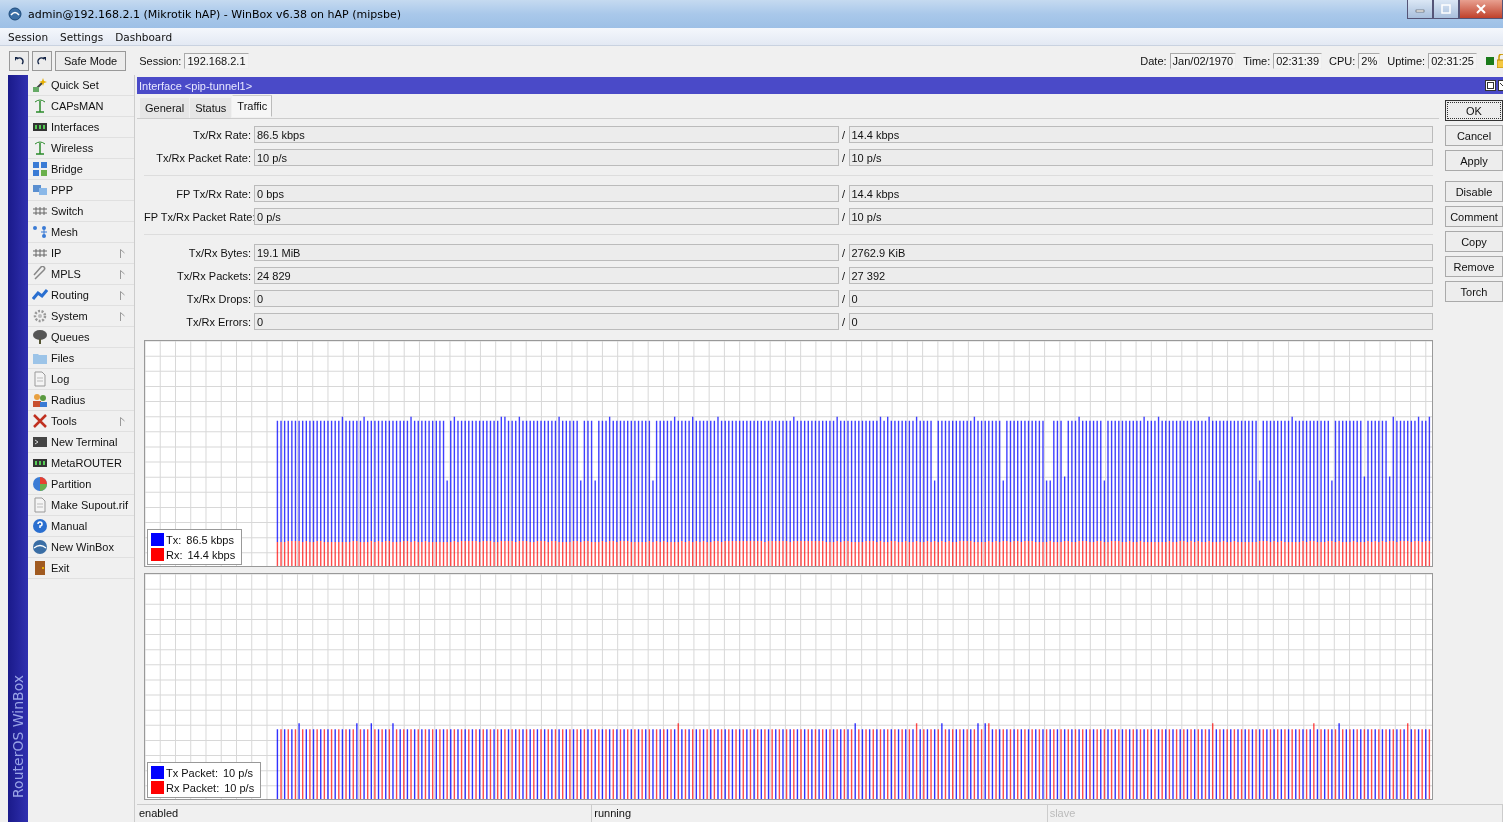  I want to click on dialog-button: Copy, so click(1474, 241).